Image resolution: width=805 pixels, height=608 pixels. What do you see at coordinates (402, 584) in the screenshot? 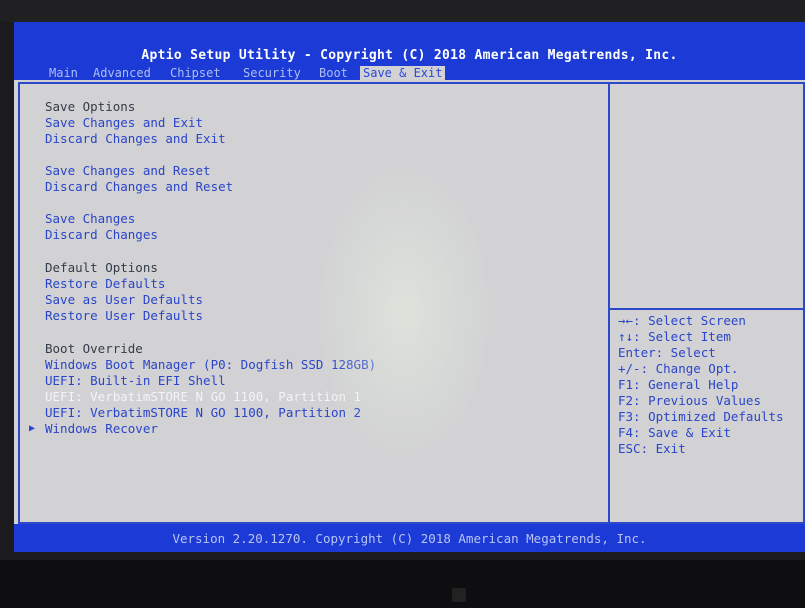
I see `monitor-bezel-bottom` at bounding box center [402, 584].